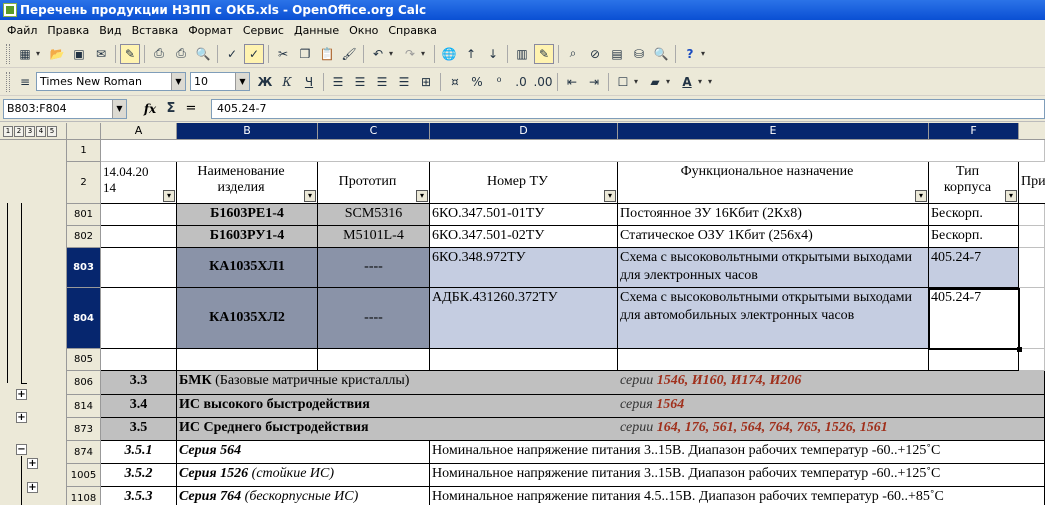  Describe the element at coordinates (499, 82) in the screenshot. I see `number-format-icon: ⁰` at that location.